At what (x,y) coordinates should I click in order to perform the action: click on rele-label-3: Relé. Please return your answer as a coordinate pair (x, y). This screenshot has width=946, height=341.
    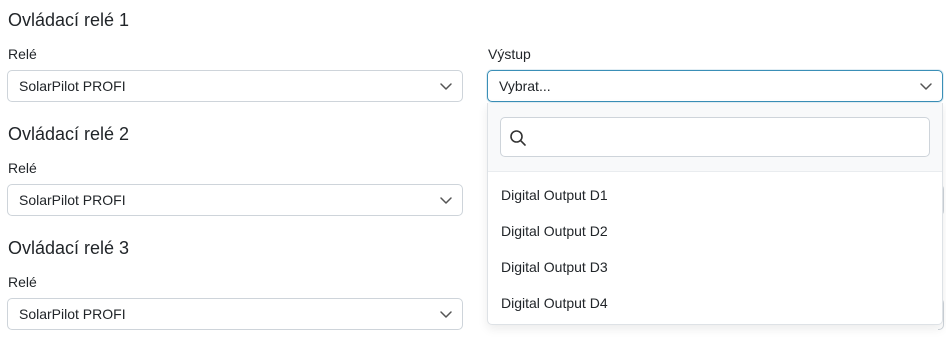
    Looking at the image, I should click on (22, 282).